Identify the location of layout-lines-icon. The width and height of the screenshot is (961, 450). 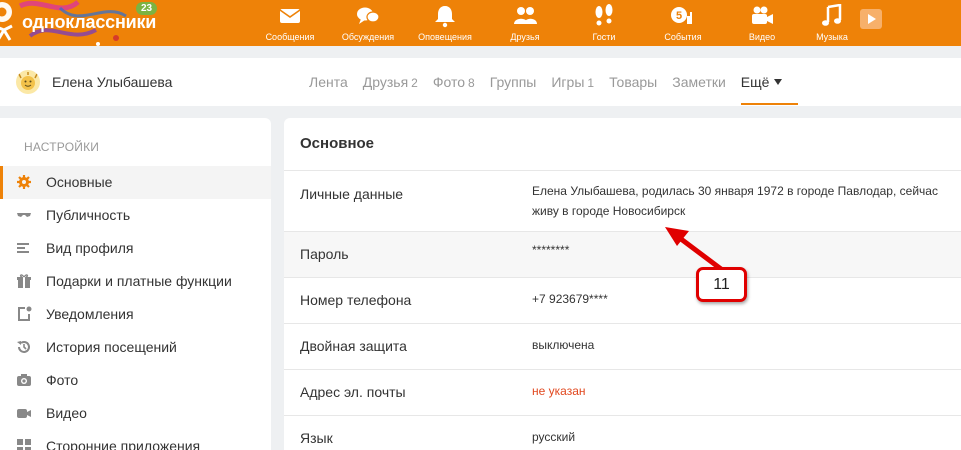
(23, 248).